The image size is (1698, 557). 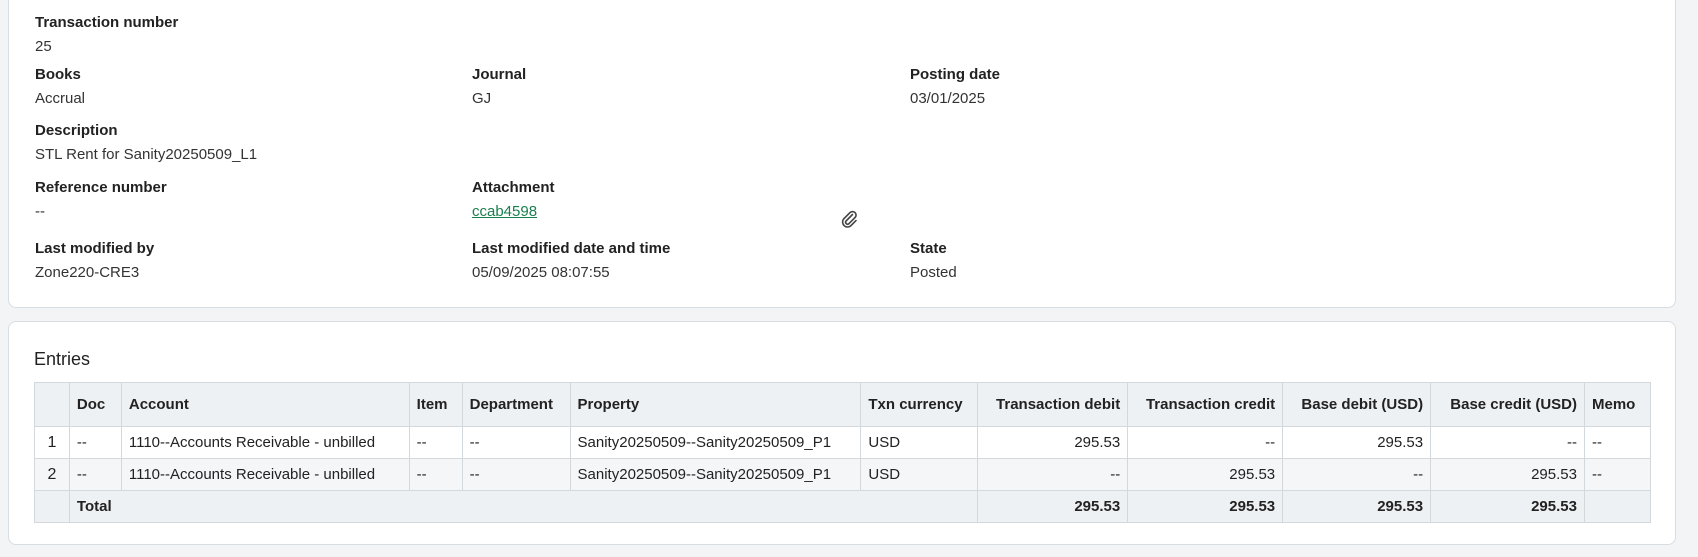 What do you see at coordinates (1357, 506) in the screenshot?
I see `total-base-debit: 295.53` at bounding box center [1357, 506].